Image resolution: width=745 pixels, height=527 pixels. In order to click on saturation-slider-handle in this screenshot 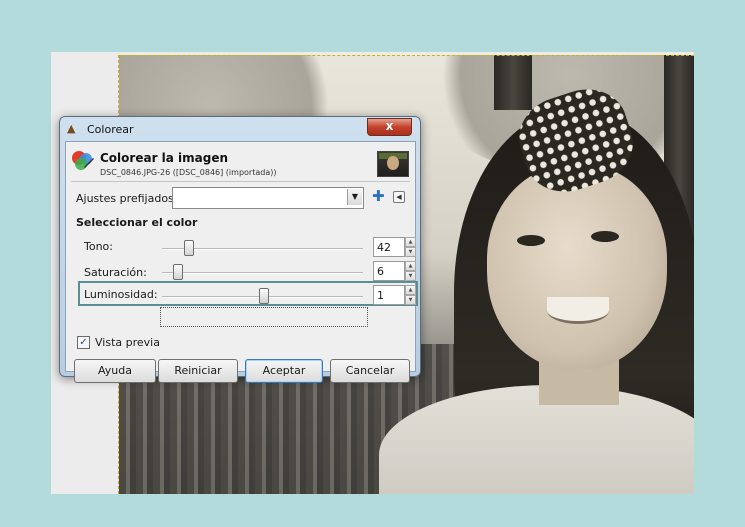, I will do `click(178, 272)`.